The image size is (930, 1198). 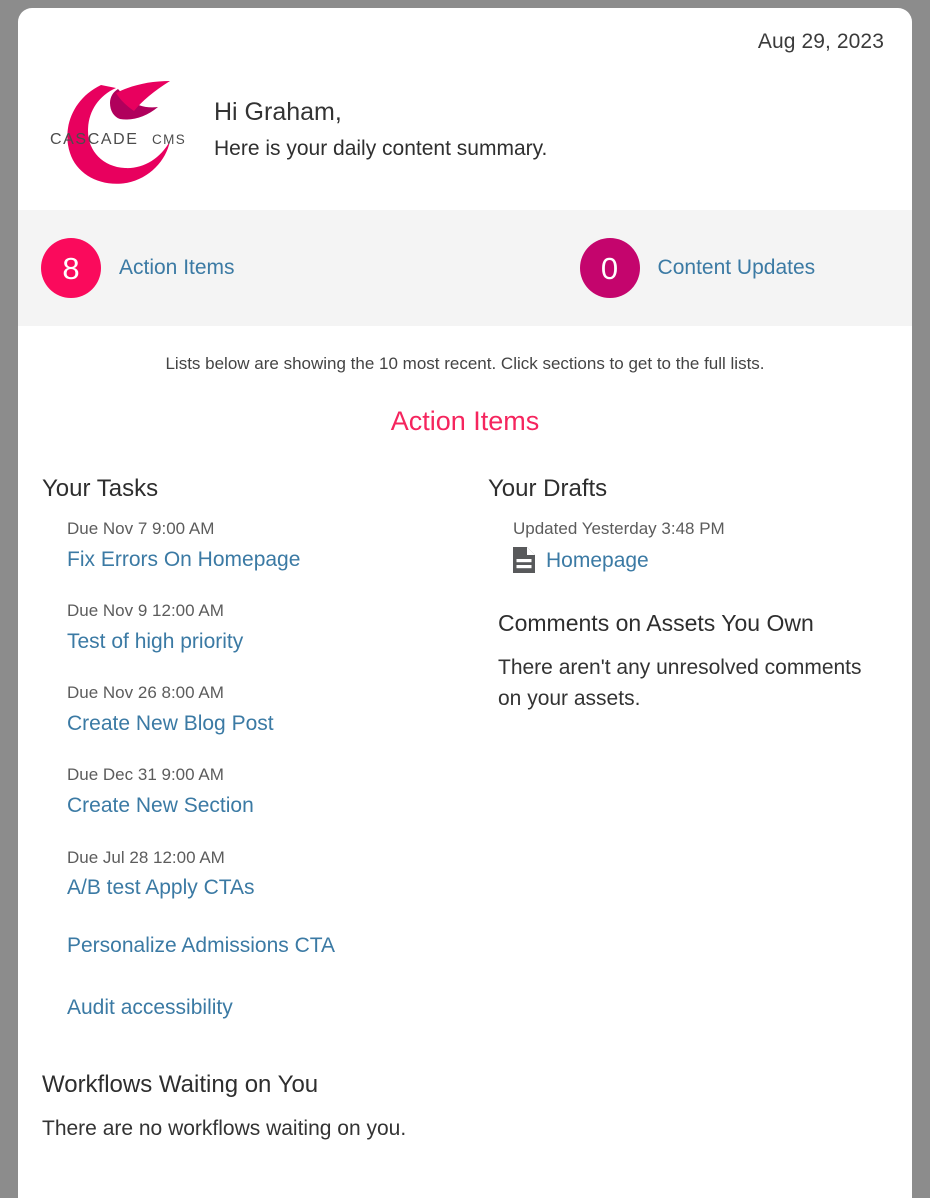 I want to click on task-due-date: Due Nov 26 8:00 AM, so click(x=145, y=693).